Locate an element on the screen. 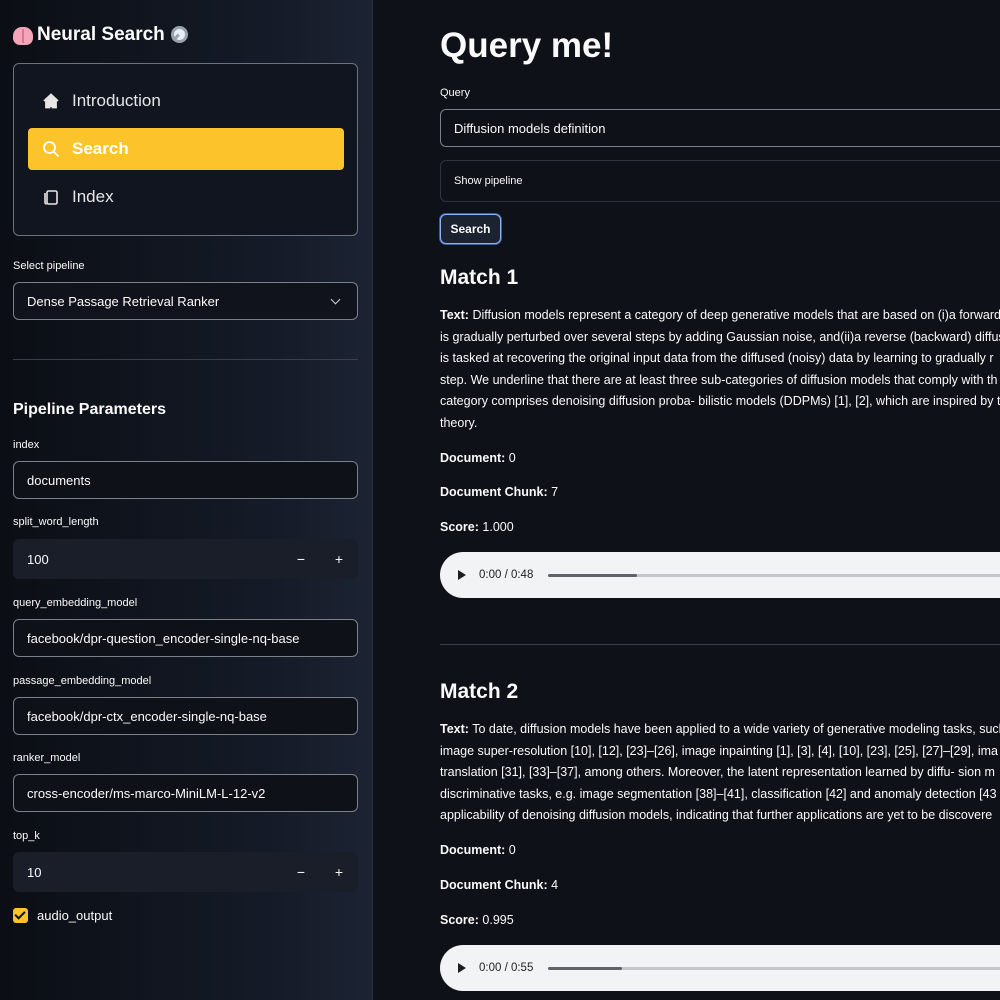  query-input: Diffusion models definition is located at coordinates (720, 128).